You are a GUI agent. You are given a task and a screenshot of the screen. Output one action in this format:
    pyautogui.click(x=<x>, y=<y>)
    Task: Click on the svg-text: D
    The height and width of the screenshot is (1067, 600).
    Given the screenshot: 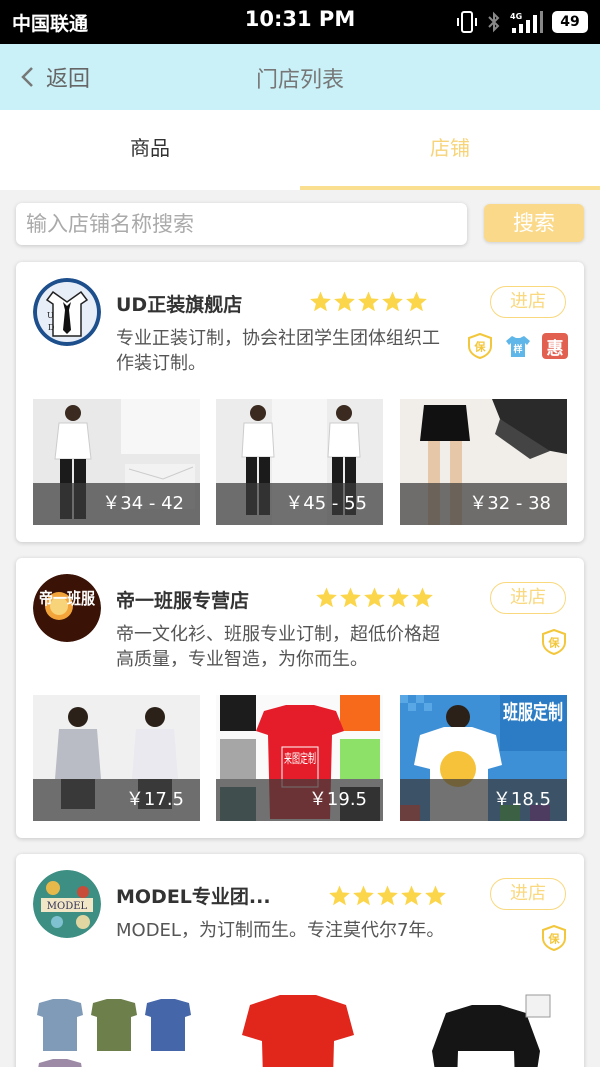 What is the action you would take?
    pyautogui.click(x=51, y=327)
    